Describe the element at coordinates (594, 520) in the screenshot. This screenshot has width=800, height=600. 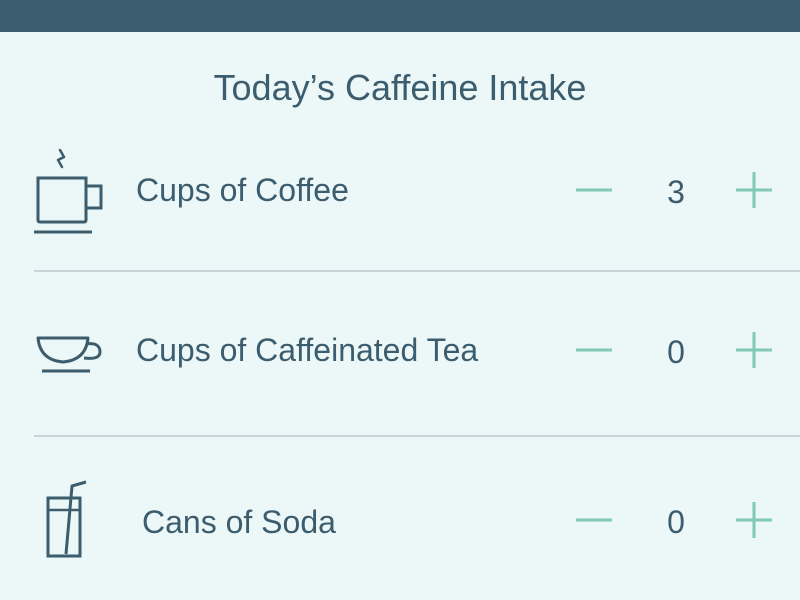
I see `decrement-soda-button` at that location.